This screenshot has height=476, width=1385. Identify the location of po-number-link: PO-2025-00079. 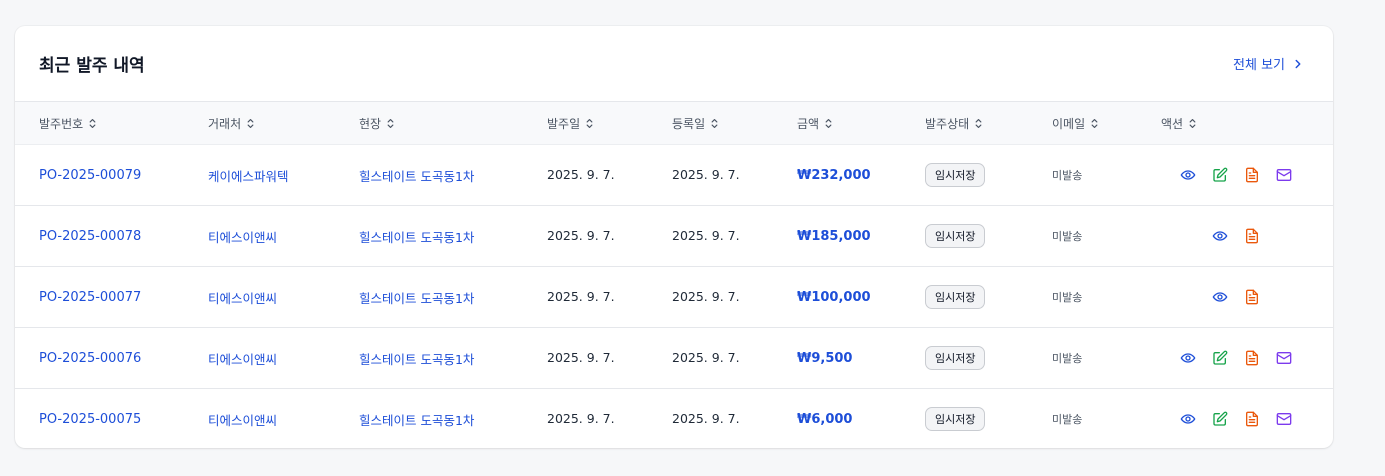
(90, 175).